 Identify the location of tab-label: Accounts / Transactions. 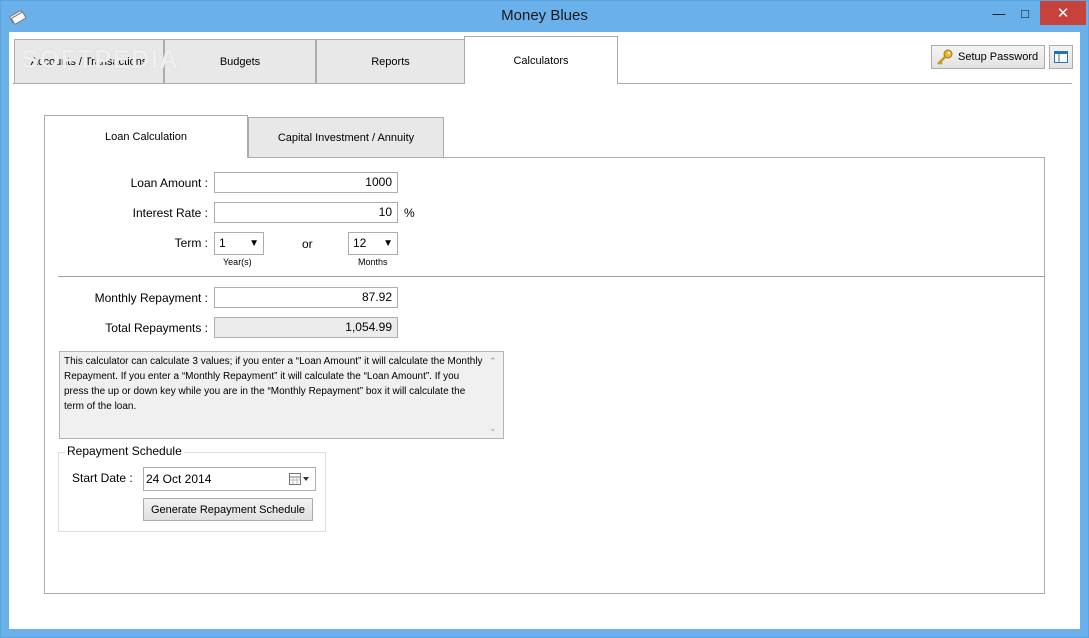
(89, 61).